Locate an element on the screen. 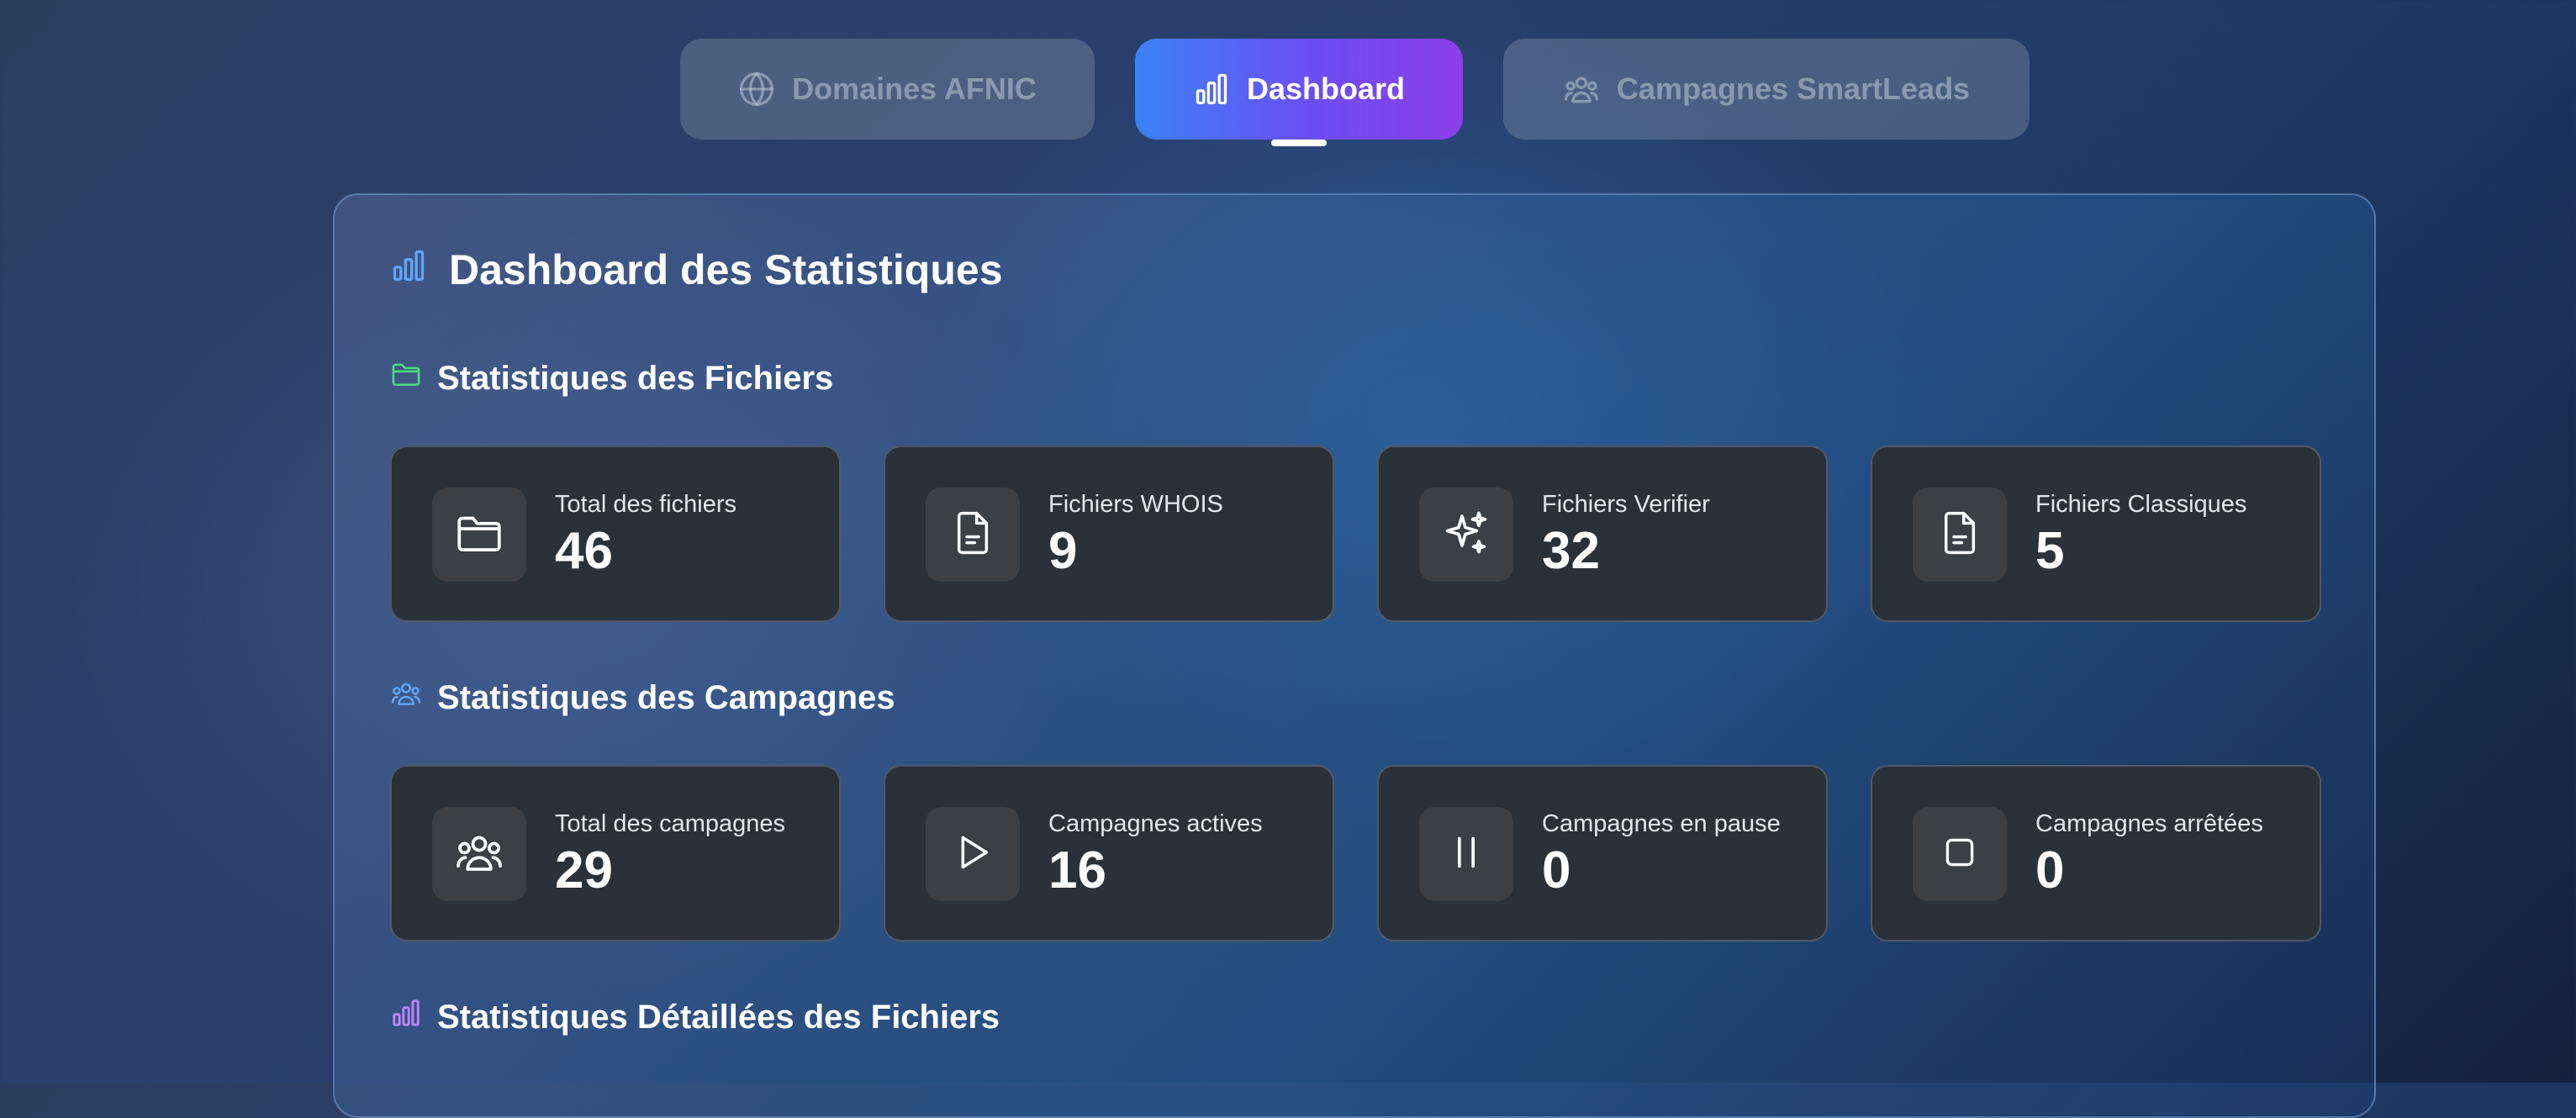  stat-value: 9 is located at coordinates (1063, 551).